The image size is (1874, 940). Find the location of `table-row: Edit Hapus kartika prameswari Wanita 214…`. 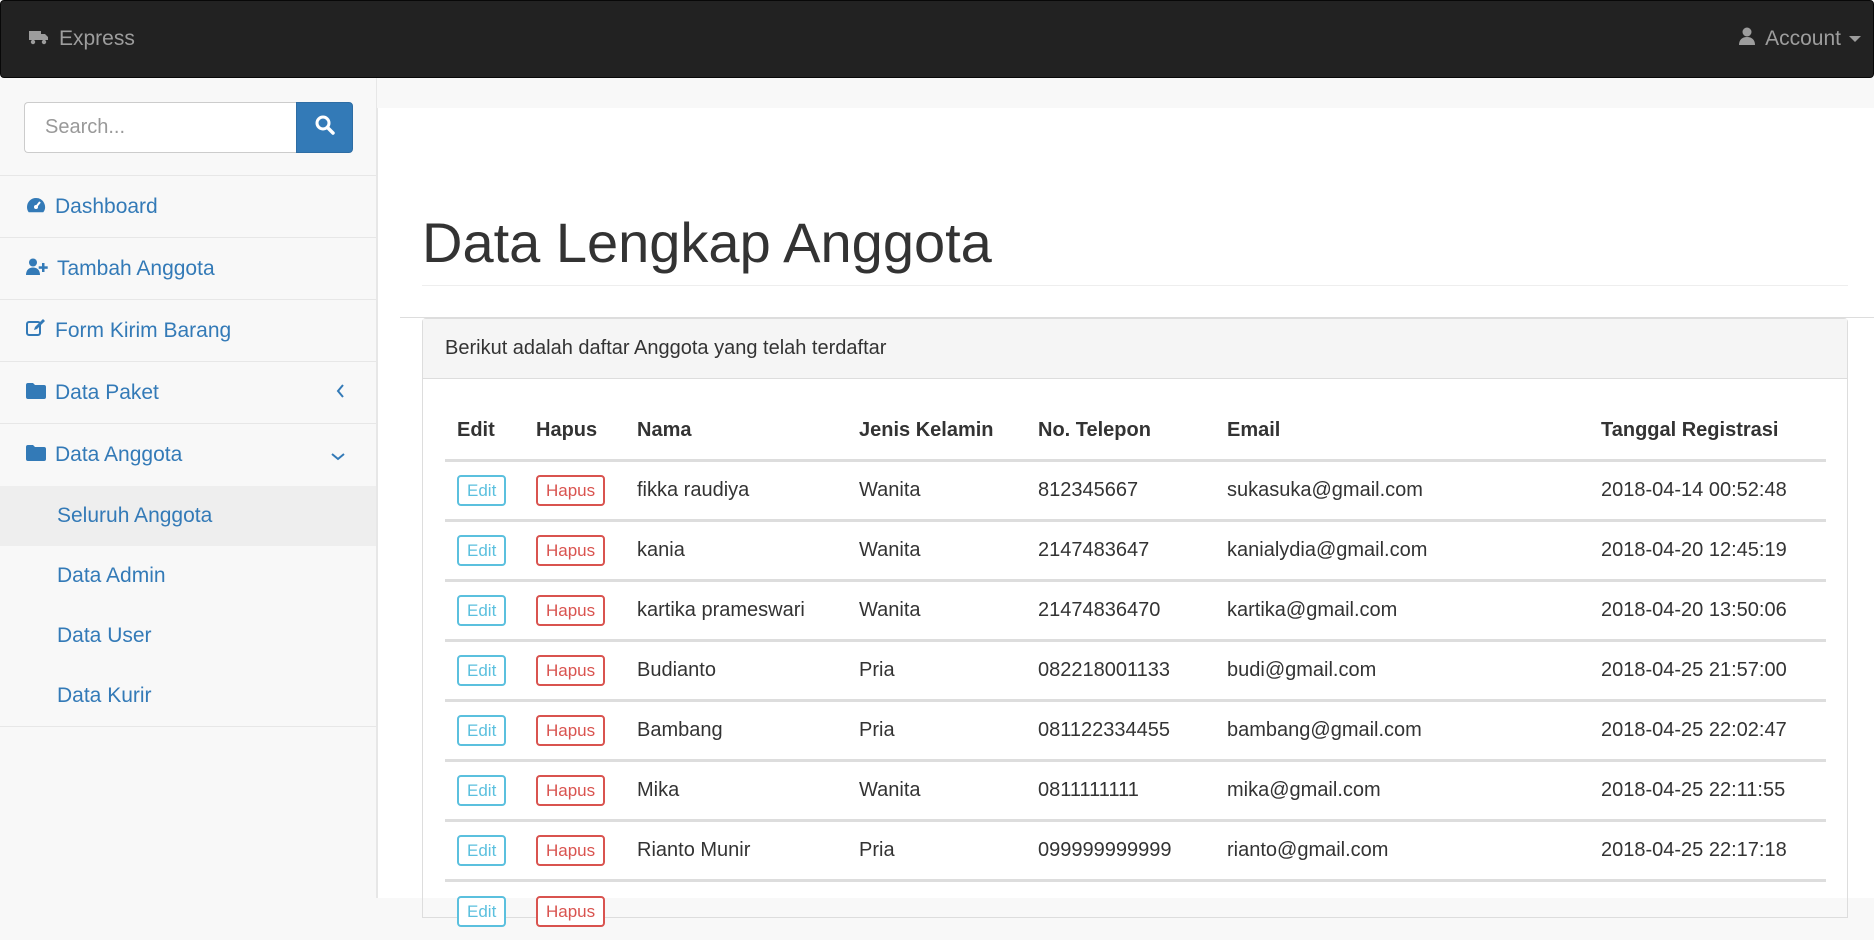

table-row: Edit Hapus kartika prameswari Wanita 214… is located at coordinates (1135, 611).